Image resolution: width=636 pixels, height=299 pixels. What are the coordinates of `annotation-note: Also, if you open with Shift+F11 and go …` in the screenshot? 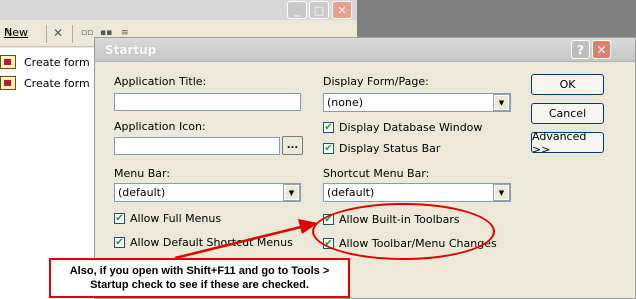 It's located at (199, 278).